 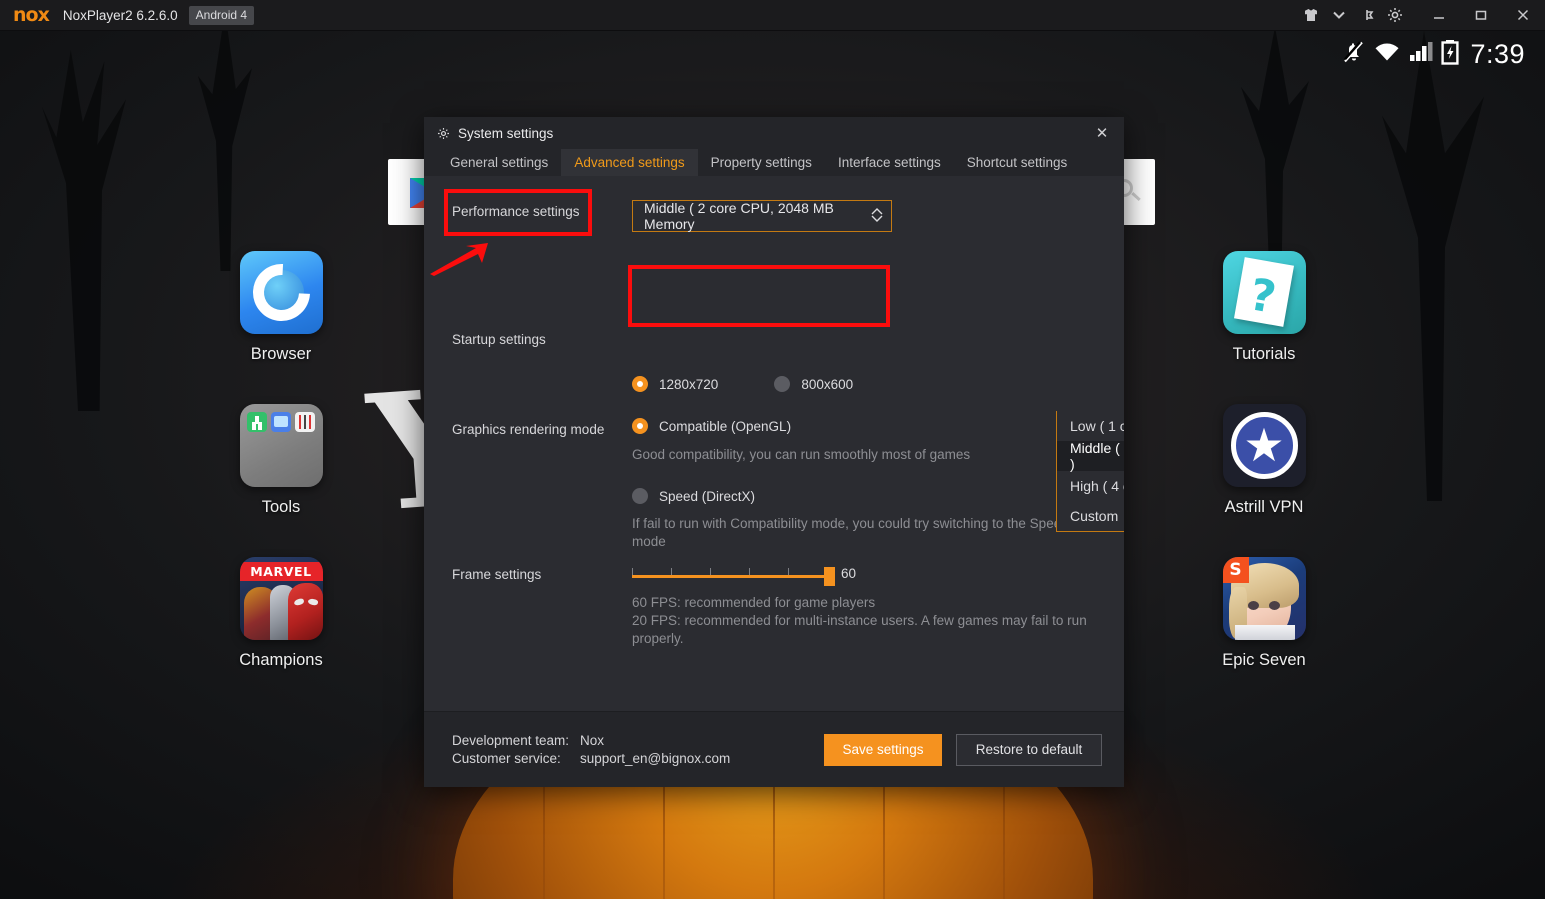 What do you see at coordinates (281, 660) in the screenshot?
I see `desktop-icon-label: Champions` at bounding box center [281, 660].